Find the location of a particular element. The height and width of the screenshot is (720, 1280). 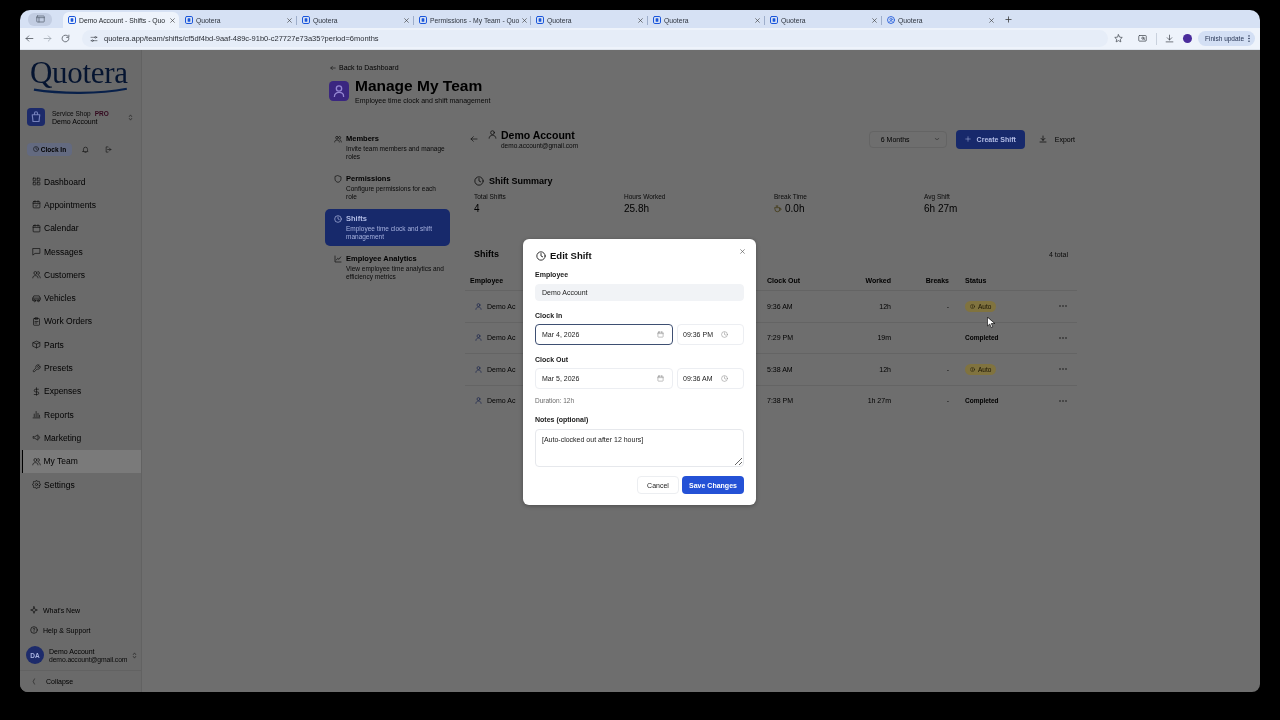

reload-icon is located at coordinates (65, 38).